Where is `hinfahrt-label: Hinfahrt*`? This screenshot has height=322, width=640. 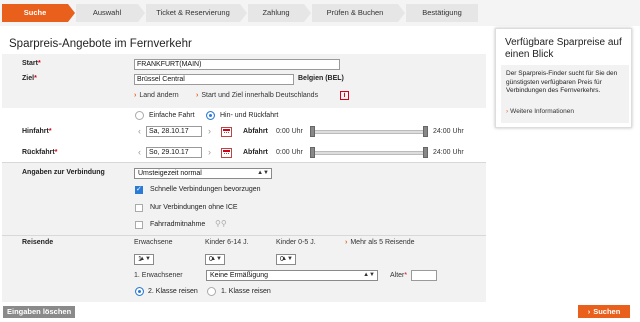 hinfahrt-label: Hinfahrt* is located at coordinates (37, 131).